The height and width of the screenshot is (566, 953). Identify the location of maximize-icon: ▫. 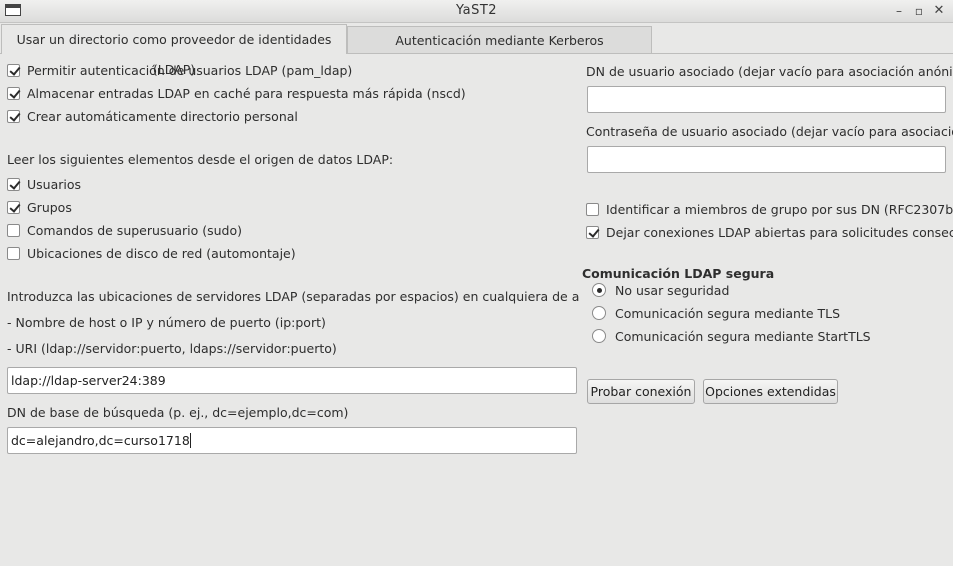
(919, 11).